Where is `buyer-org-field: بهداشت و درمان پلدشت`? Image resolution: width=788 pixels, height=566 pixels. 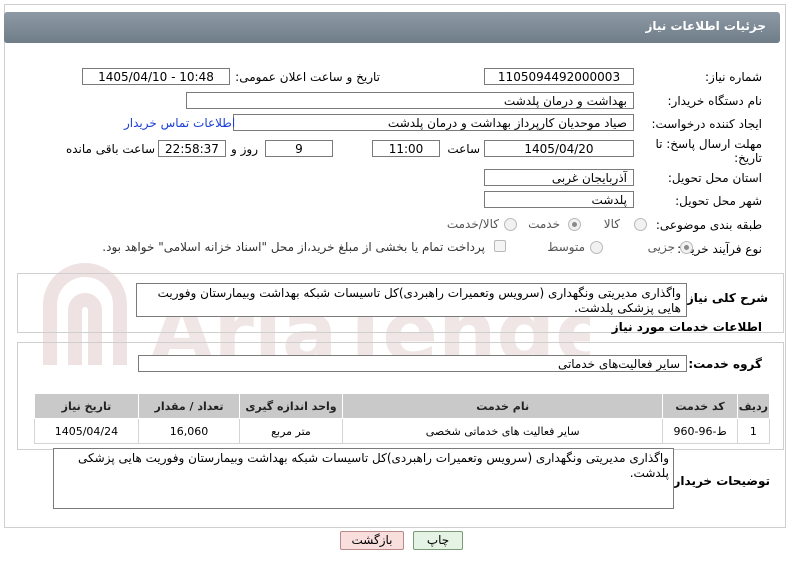 buyer-org-field: بهداشت و درمان پلدشت is located at coordinates (410, 100).